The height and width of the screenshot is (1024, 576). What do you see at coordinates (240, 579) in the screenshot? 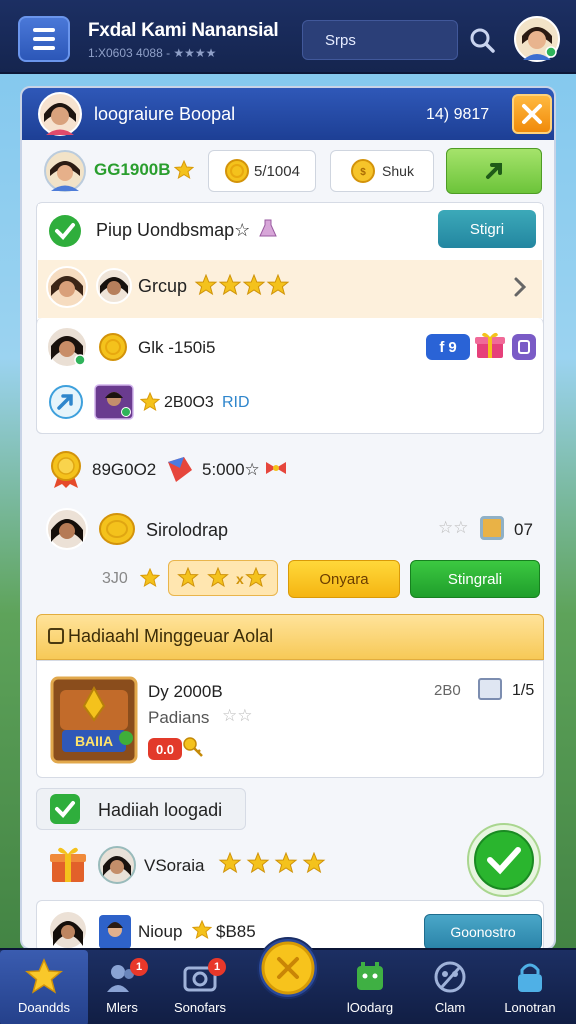
I see `svg-text: x` at bounding box center [240, 579].